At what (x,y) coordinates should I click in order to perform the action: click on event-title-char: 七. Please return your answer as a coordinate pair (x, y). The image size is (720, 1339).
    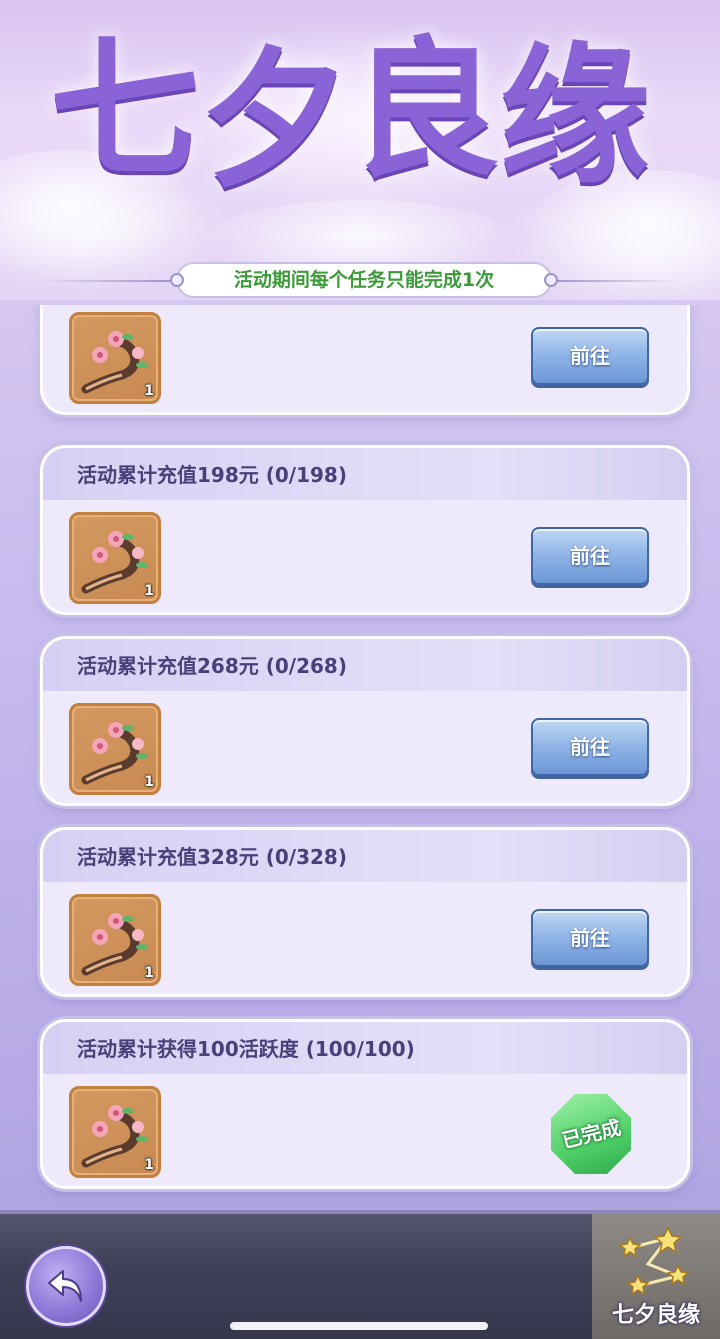
    Looking at the image, I should click on (125, 110).